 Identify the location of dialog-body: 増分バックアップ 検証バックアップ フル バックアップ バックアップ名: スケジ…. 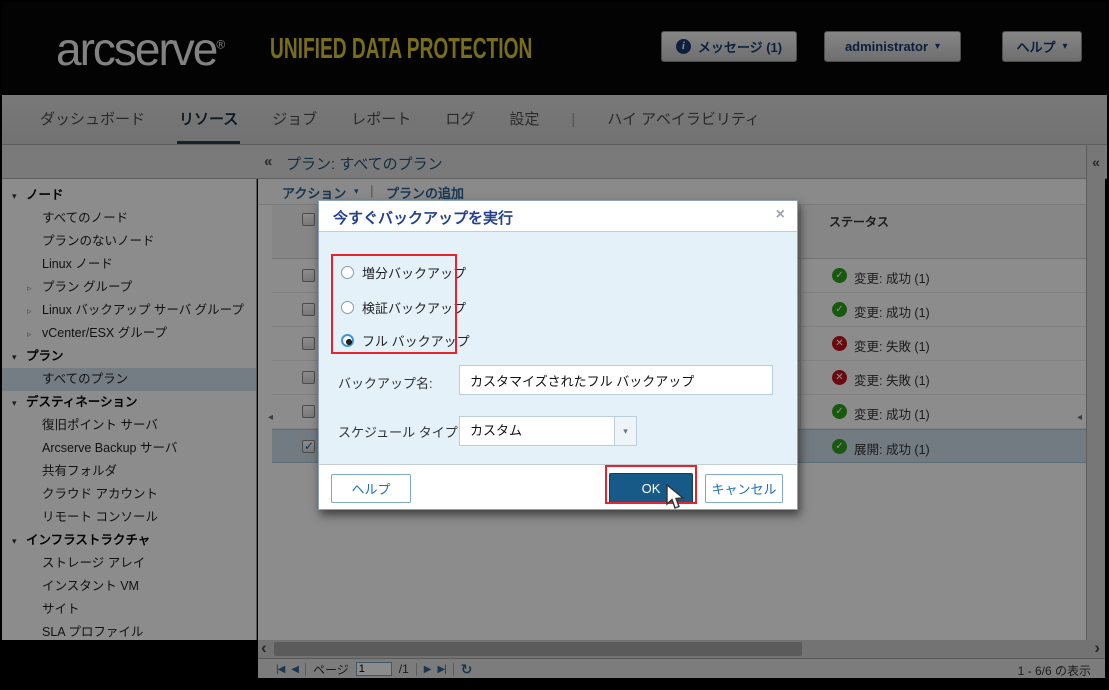
(558, 349).